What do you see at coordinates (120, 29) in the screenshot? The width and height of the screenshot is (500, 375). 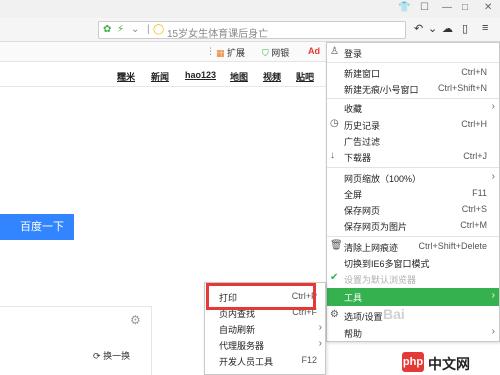 I see `lightning-icon: ⚡` at bounding box center [120, 29].